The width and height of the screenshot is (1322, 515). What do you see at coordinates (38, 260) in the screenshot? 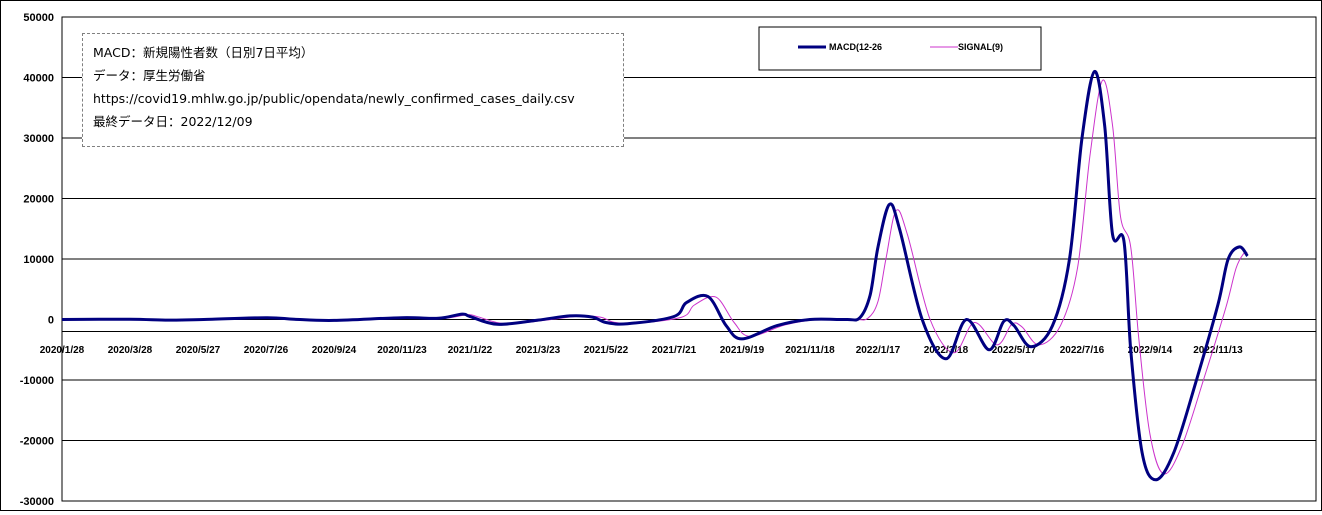
I see `y-tick-label: 10000` at bounding box center [38, 260].